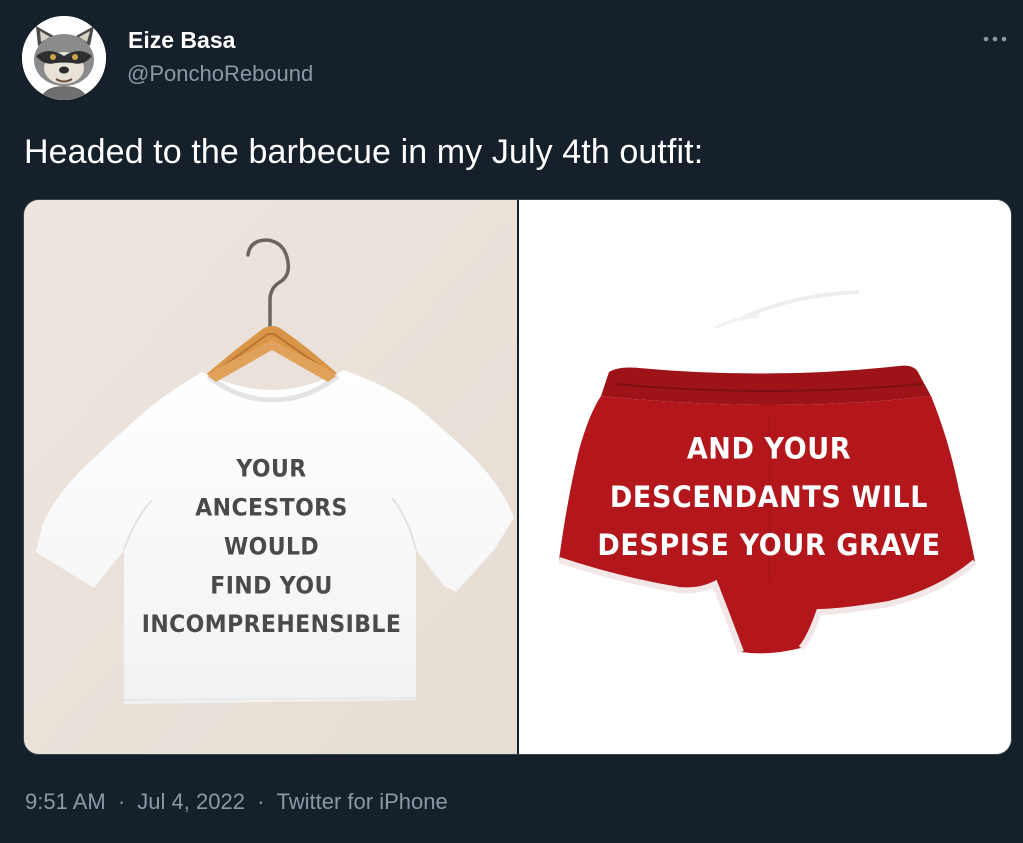  What do you see at coordinates (271, 625) in the screenshot?
I see `shirt-line: INCOMPREHENSIBLE` at bounding box center [271, 625].